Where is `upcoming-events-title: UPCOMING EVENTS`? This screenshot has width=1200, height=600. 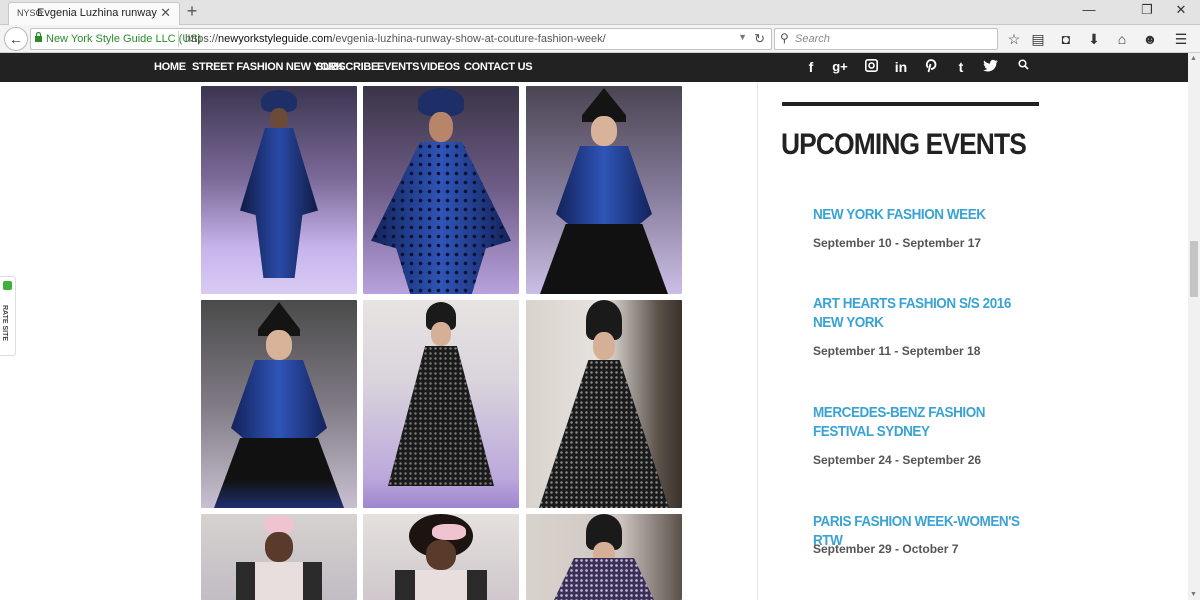
upcoming-events-title: UPCOMING EVENTS is located at coordinates (904, 144).